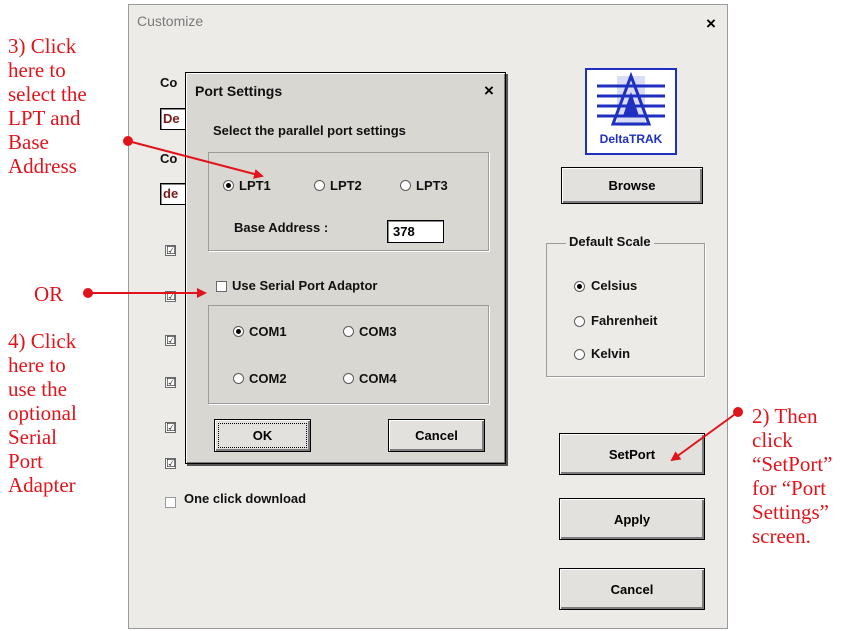  What do you see at coordinates (195, 159) in the screenshot?
I see `arrow-step3` at bounding box center [195, 159].